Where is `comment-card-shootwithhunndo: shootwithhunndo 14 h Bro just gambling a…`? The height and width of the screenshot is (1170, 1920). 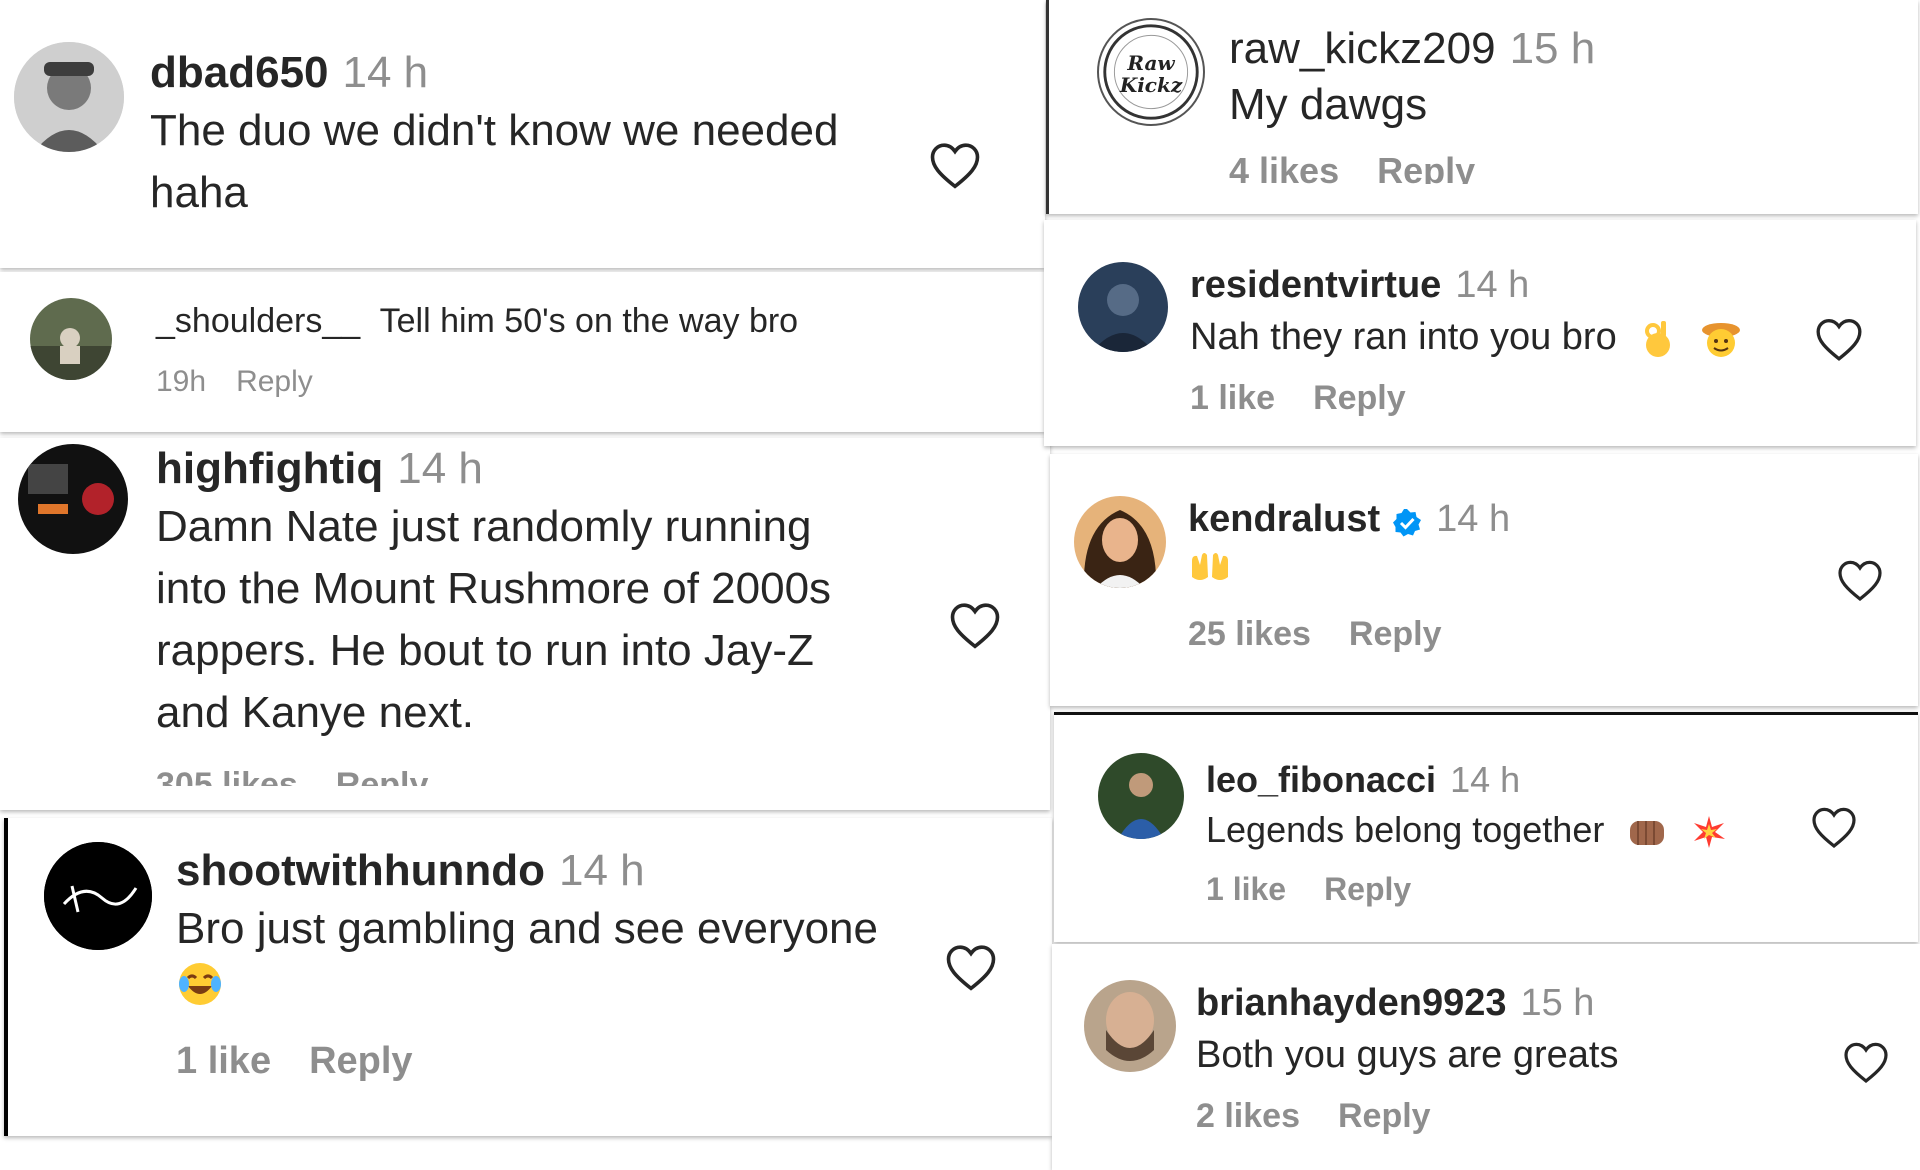 comment-card-shootwithhunndo: shootwithhunndo 14 h Bro just gambling a… is located at coordinates (528, 977).